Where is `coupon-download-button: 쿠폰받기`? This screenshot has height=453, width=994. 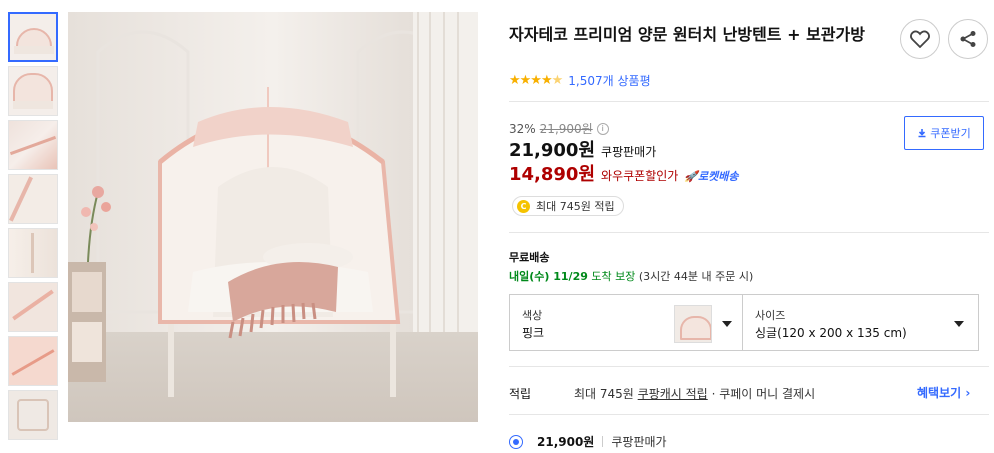
coupon-download-button: 쿠폰받기 is located at coordinates (944, 133).